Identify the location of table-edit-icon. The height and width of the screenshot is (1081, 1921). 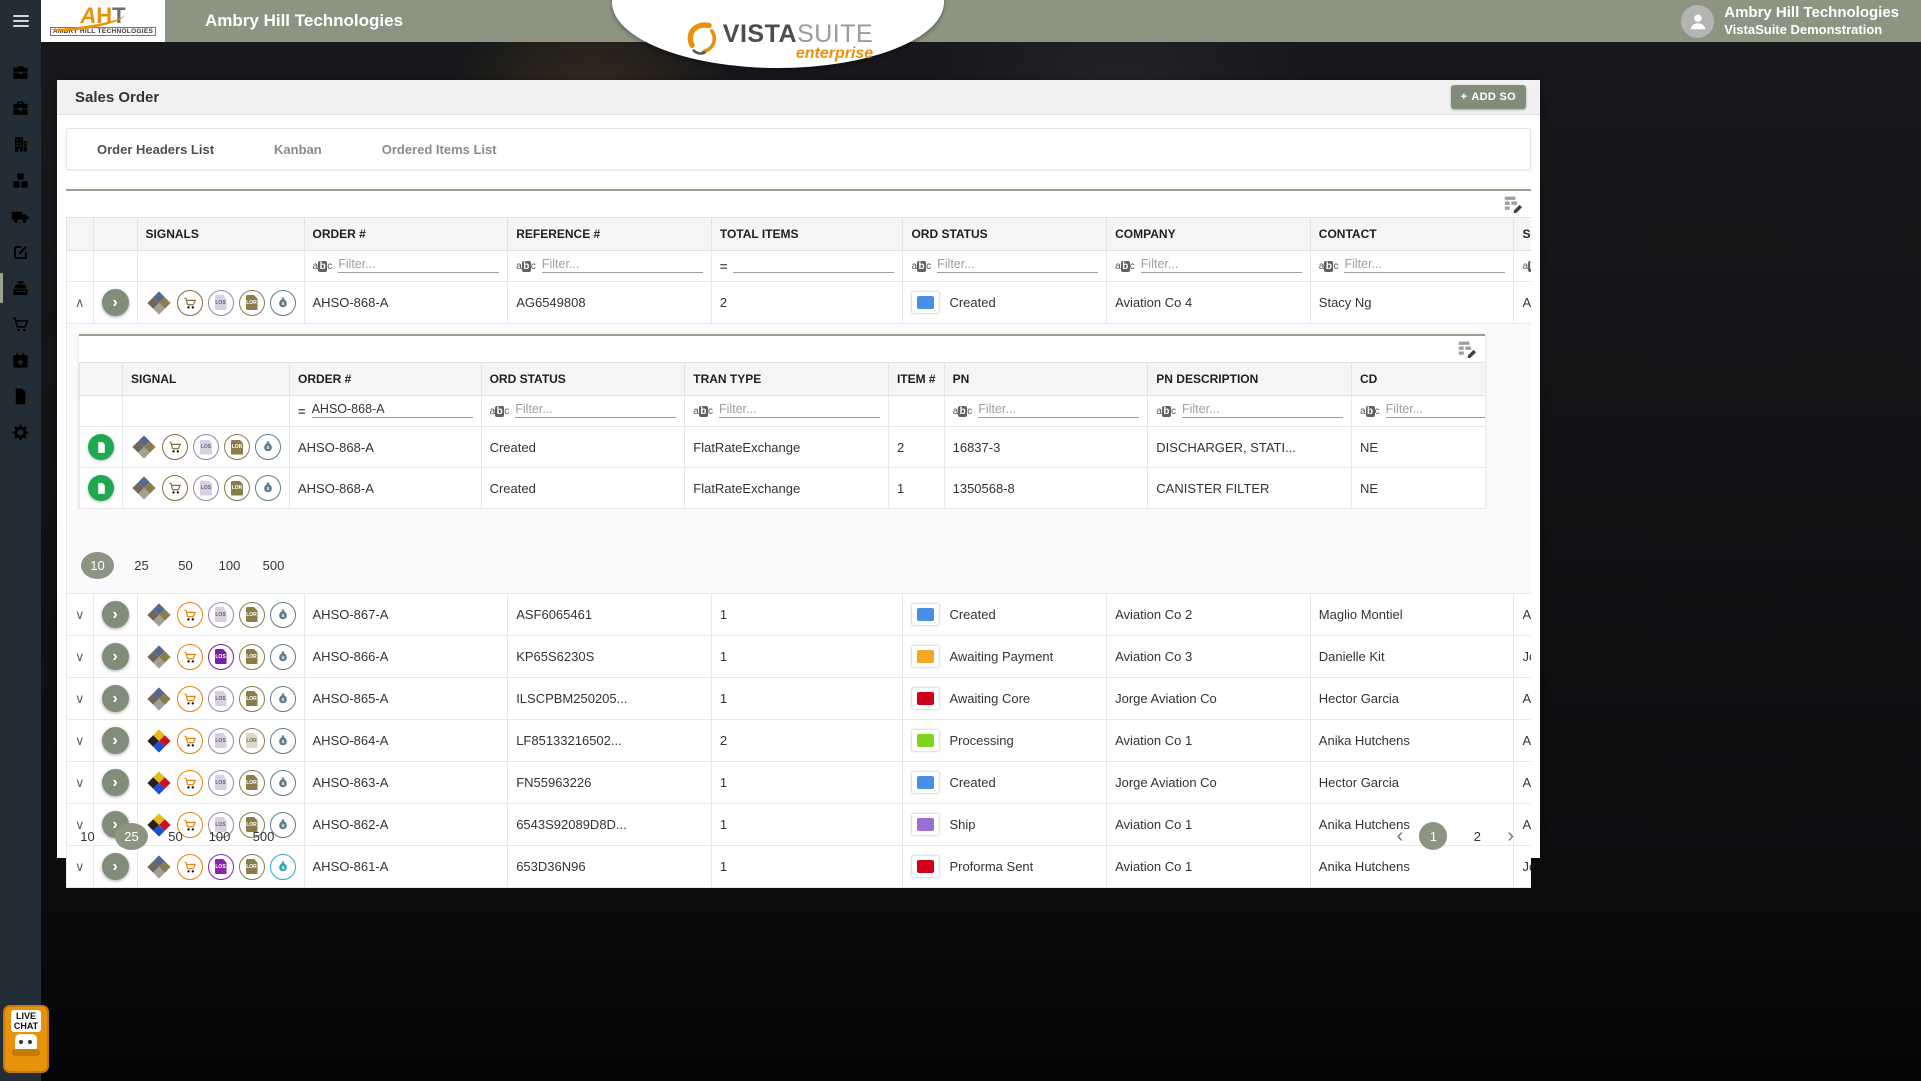
(1513, 204).